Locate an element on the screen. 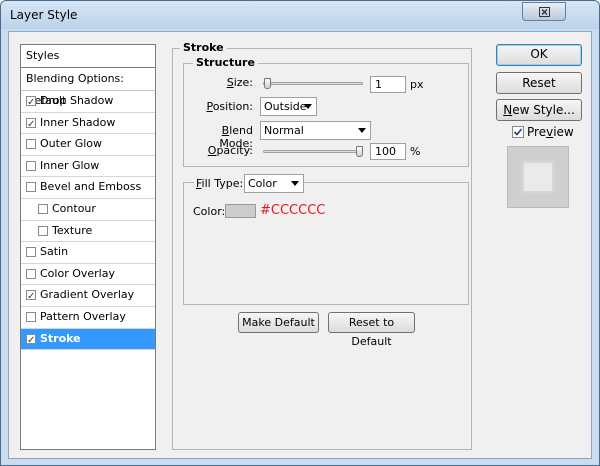 This screenshot has width=600, height=466. style-item-inner-shadow: Inner Shadow is located at coordinates (88, 124).